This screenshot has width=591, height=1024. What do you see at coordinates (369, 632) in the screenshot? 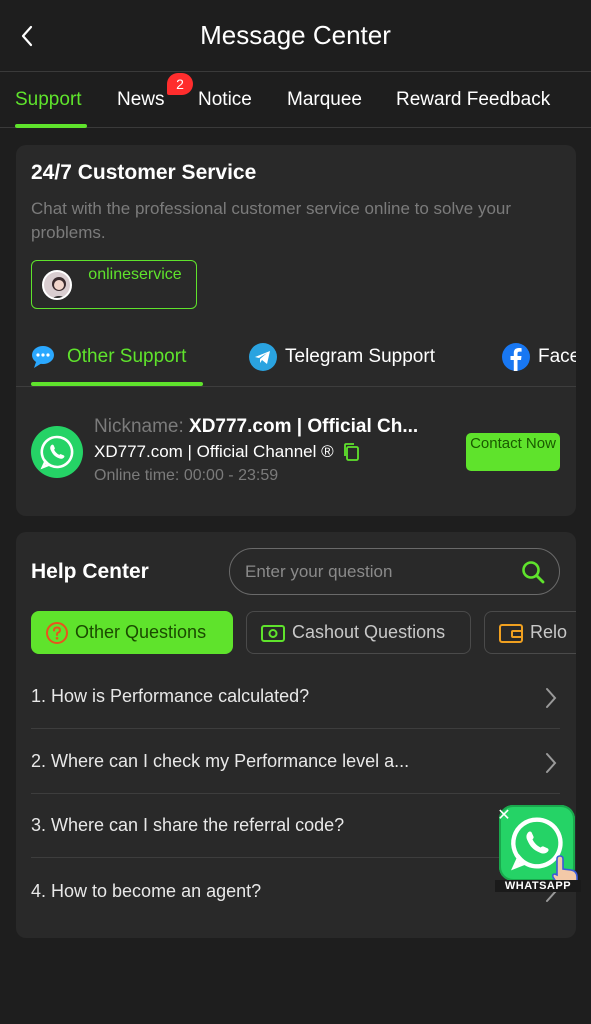
I see `category-cashout-questions-label: Cashout Questions` at bounding box center [369, 632].